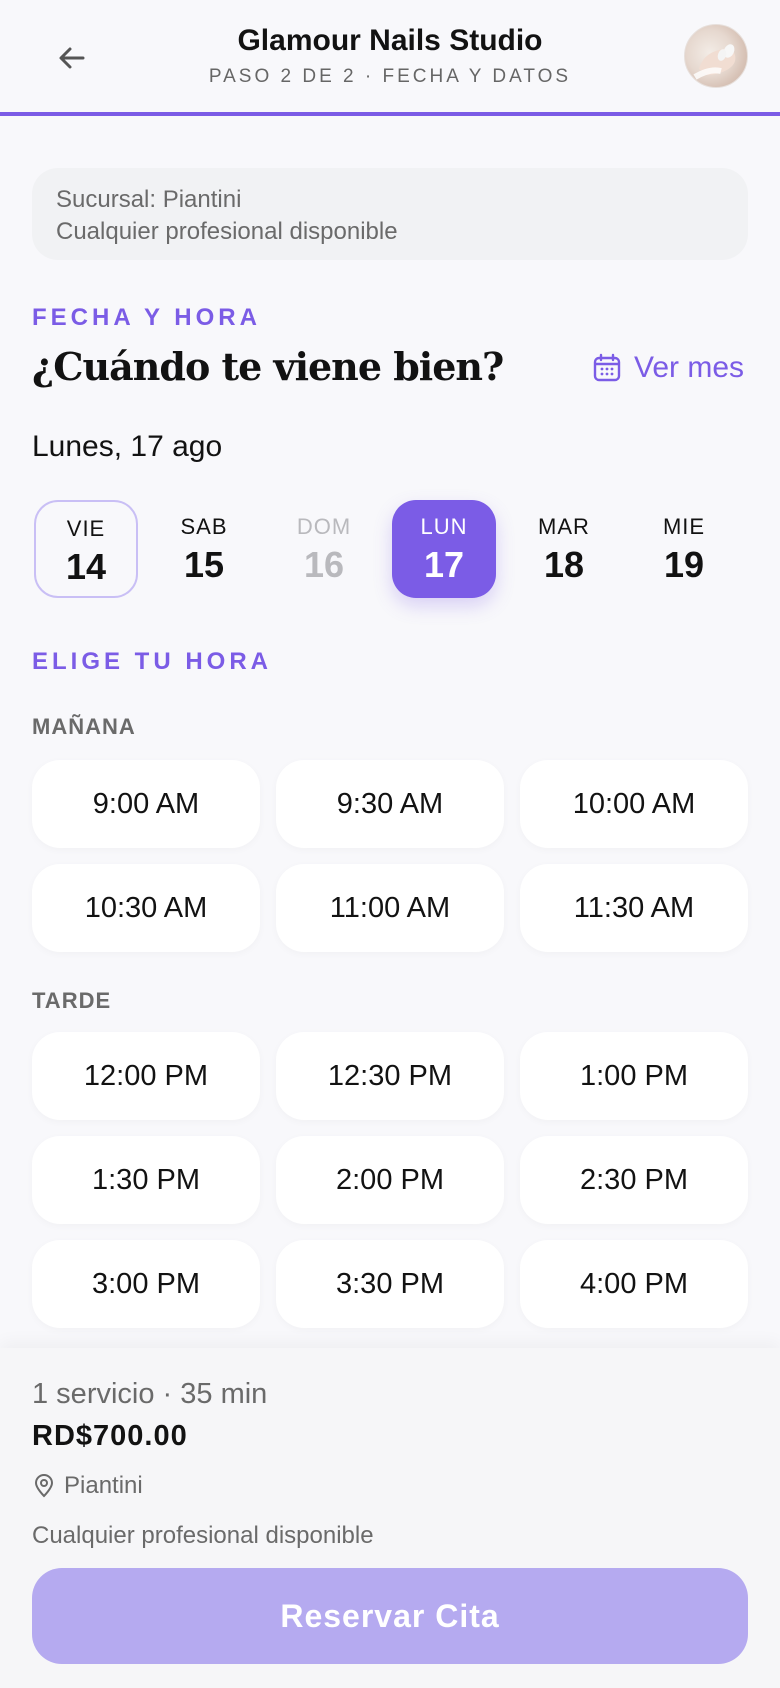 Image resolution: width=780 pixels, height=1688 pixels. I want to click on see-month-button: Ver mes, so click(668, 368).